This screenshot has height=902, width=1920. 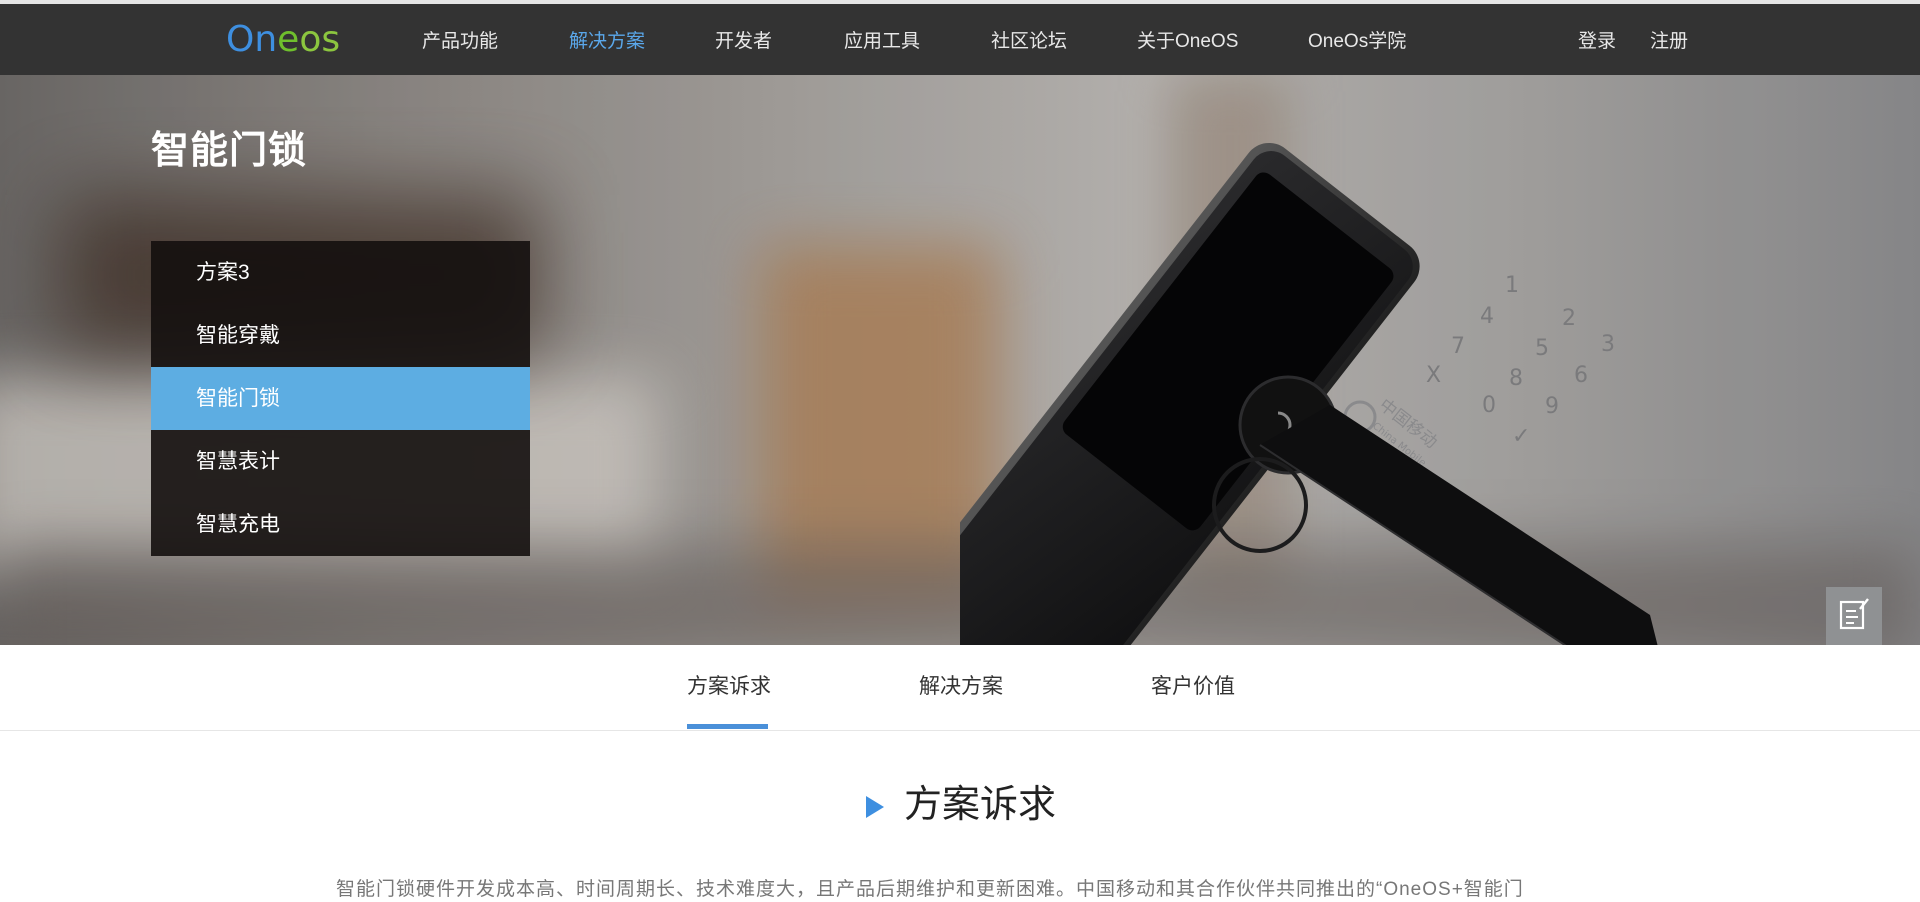 What do you see at coordinates (1542, 348) in the screenshot?
I see `keypad-digit: 5` at bounding box center [1542, 348].